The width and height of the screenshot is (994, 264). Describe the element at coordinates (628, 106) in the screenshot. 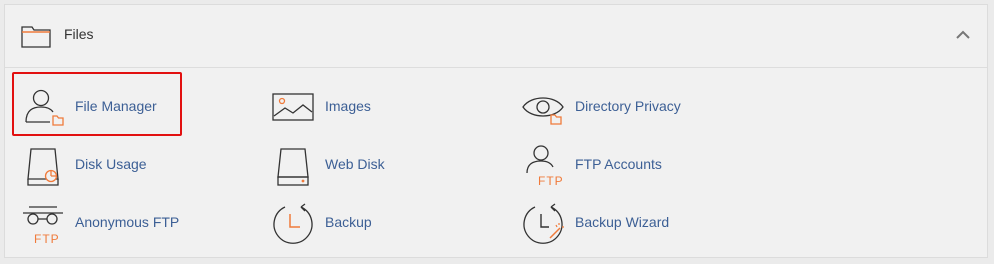

I see `directory-privacy-label: Directory Privacy` at that location.